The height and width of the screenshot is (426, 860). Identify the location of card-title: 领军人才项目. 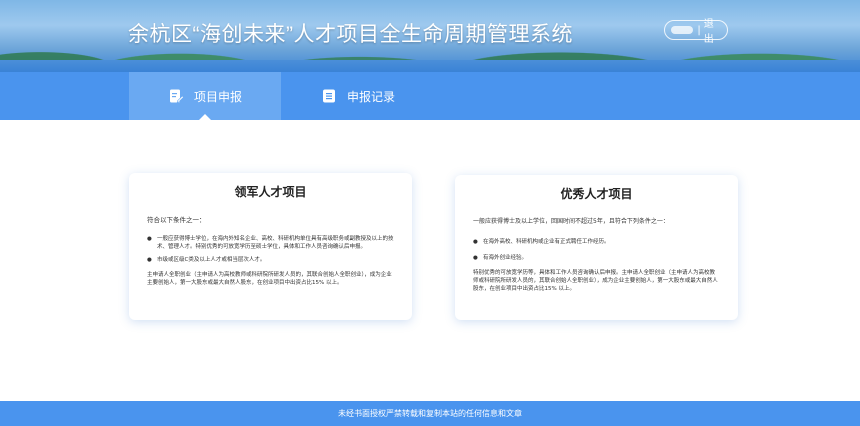
(270, 192).